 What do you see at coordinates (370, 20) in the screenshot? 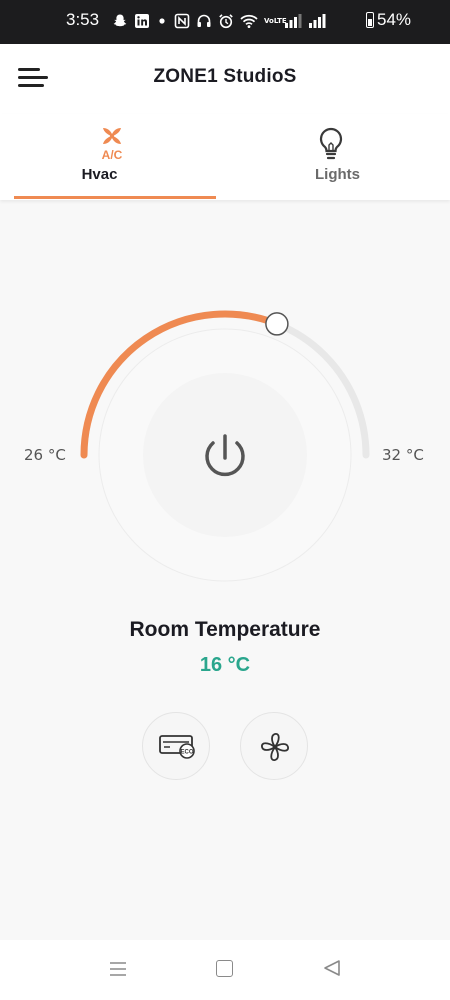
I see `battery-icon` at bounding box center [370, 20].